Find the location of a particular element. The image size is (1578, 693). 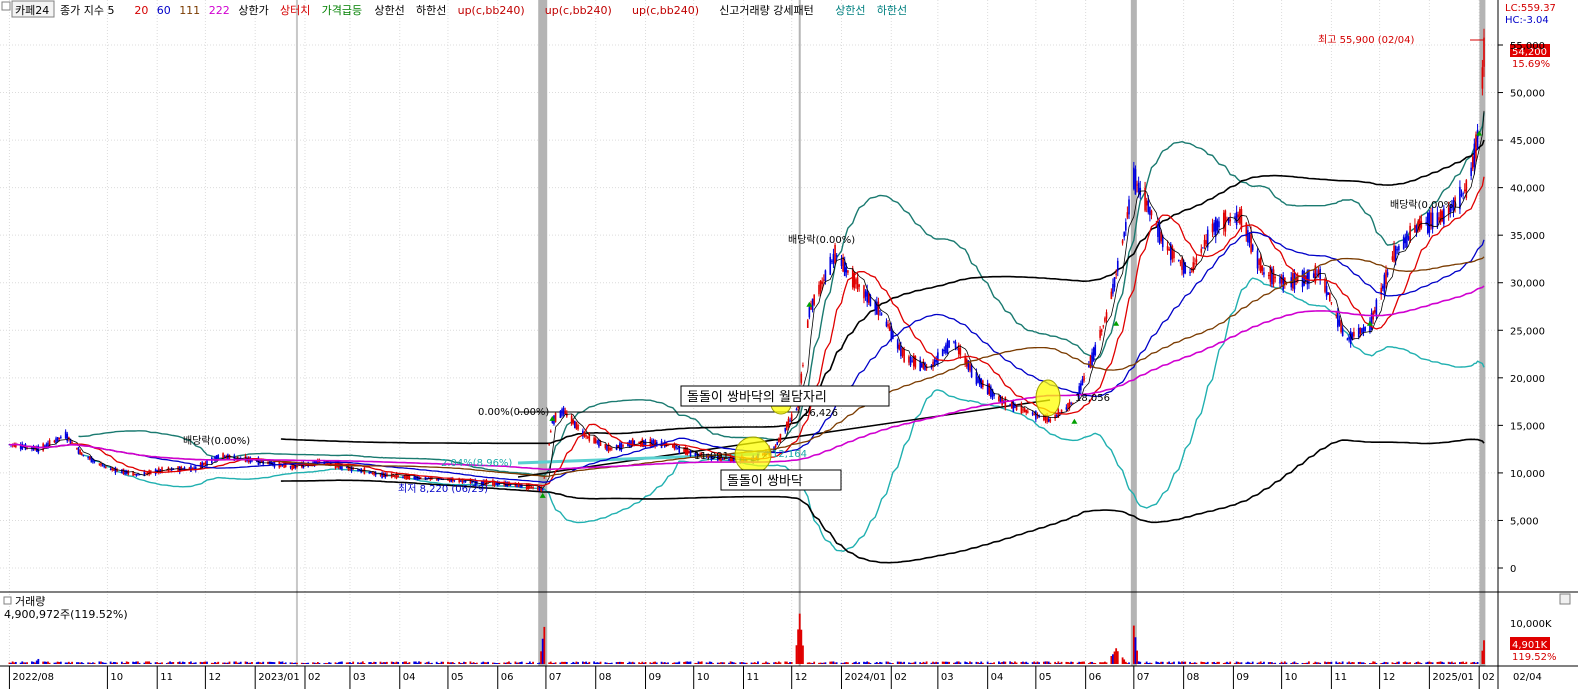

volume-panel-button is located at coordinates (1565, 599).